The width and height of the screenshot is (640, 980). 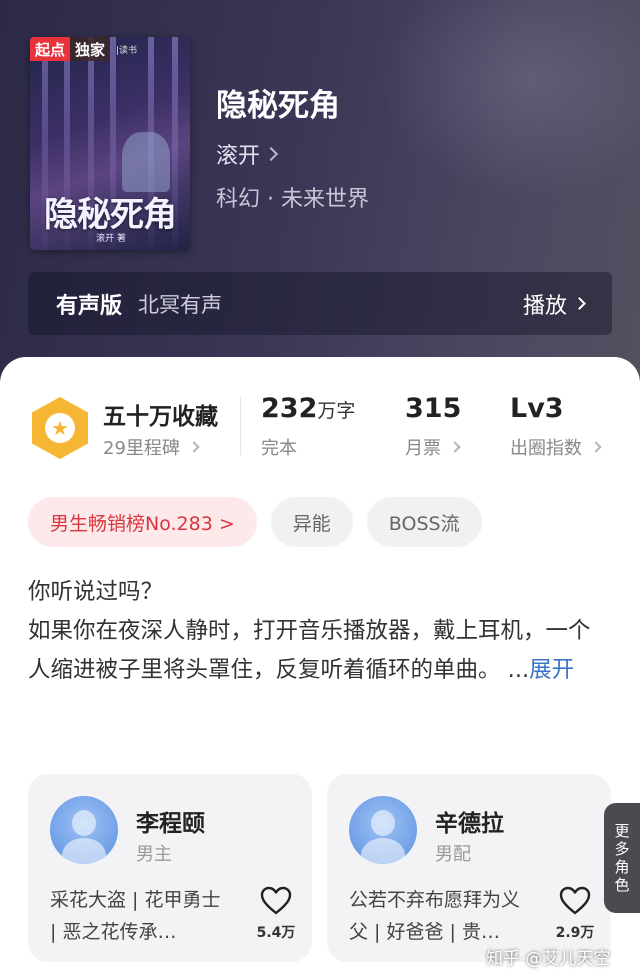 What do you see at coordinates (110, 143) in the screenshot?
I see `book-cover: 起点 独家 |读书 隐秘死角 滚开 著` at bounding box center [110, 143].